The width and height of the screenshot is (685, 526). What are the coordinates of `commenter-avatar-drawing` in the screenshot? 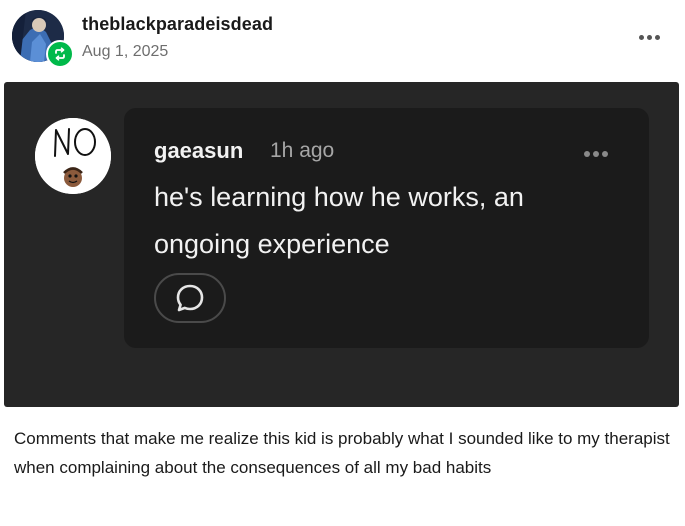 It's located at (73, 156).